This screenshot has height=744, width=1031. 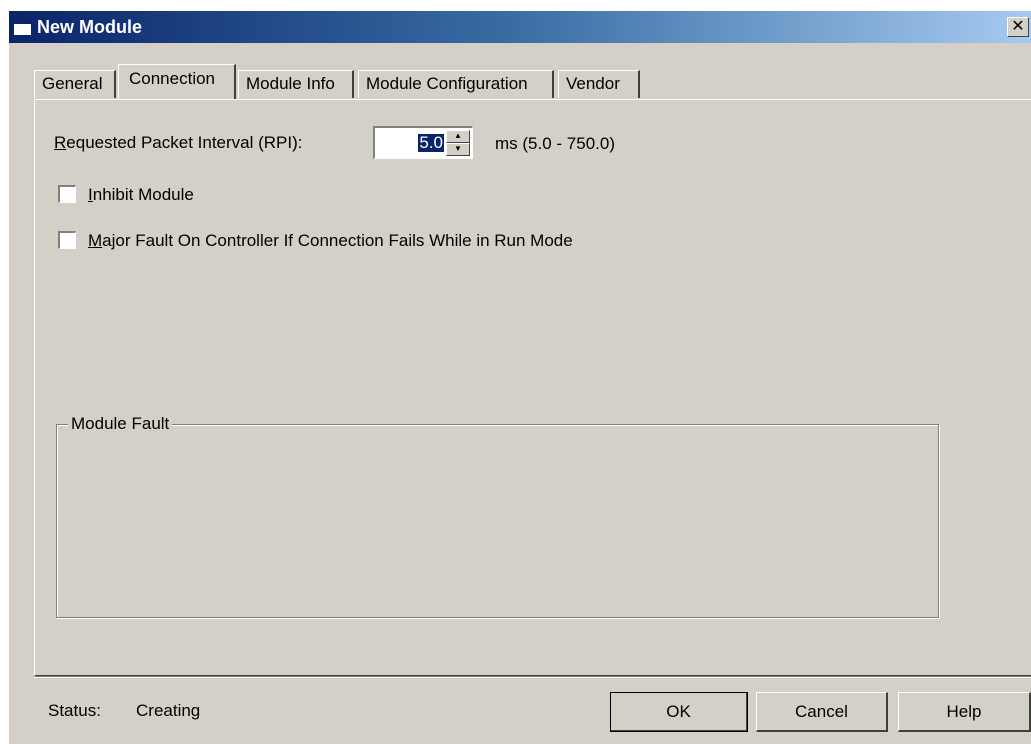 What do you see at coordinates (120, 424) in the screenshot?
I see `module-fault-label: Module Fault` at bounding box center [120, 424].